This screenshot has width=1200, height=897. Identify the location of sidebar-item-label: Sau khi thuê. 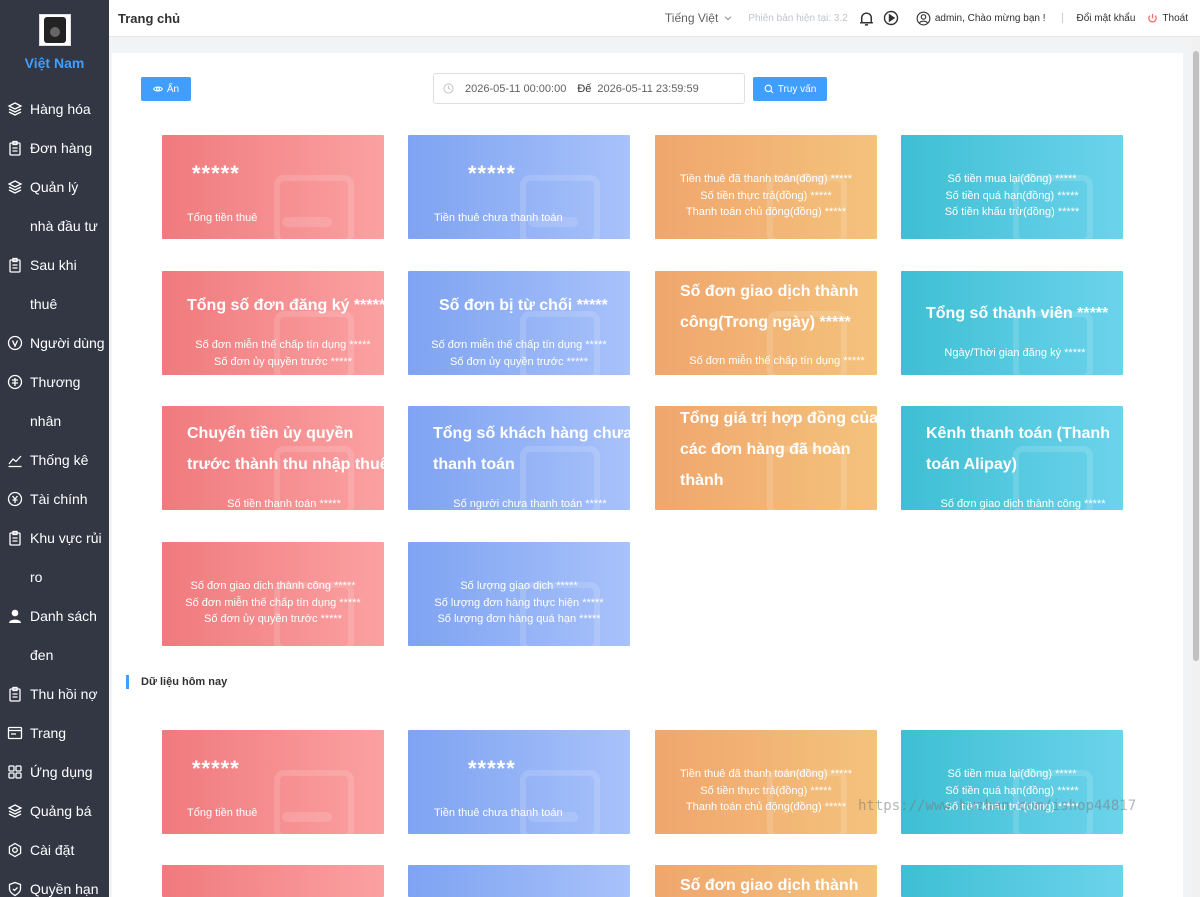
(53, 284).